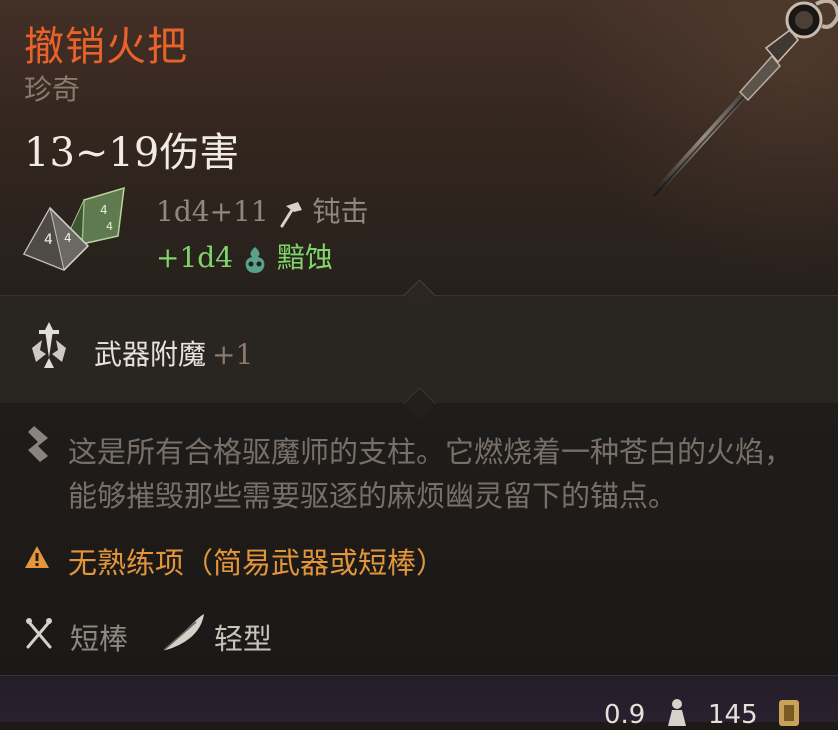 The width and height of the screenshot is (838, 730). I want to click on damage-line-bludgeoning: 1d4+11 钝击, so click(262, 210).